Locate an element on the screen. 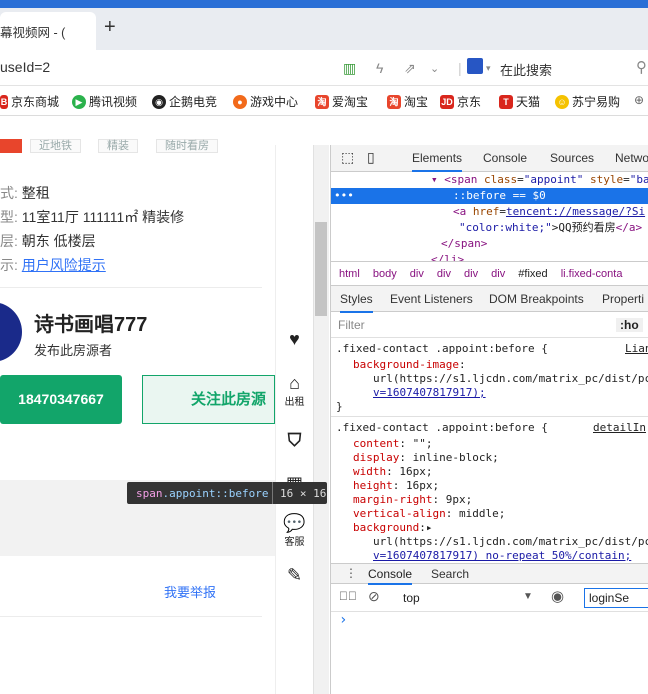 Image resolution: width=648 pixels, height=694 pixels. browser-tab: 幕视频网 - ( is located at coordinates (48, 31).